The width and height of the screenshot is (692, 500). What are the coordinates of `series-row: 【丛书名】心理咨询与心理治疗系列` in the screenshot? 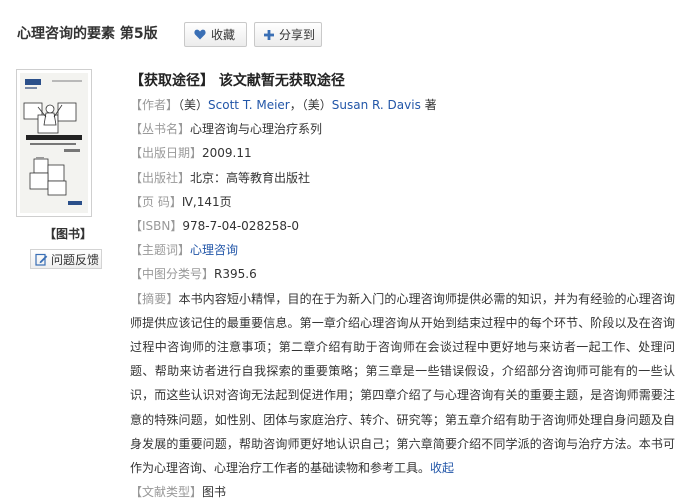 It's located at (402, 129).